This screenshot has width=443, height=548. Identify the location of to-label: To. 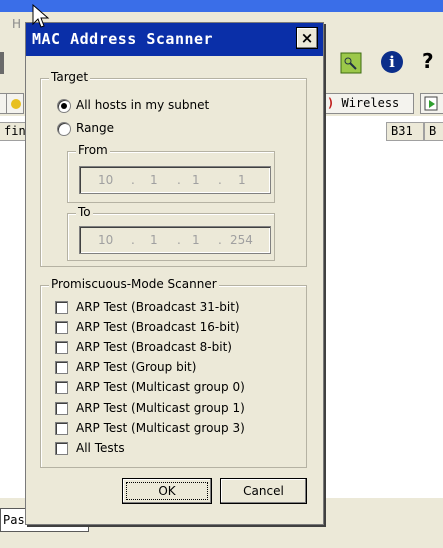
(84, 212).